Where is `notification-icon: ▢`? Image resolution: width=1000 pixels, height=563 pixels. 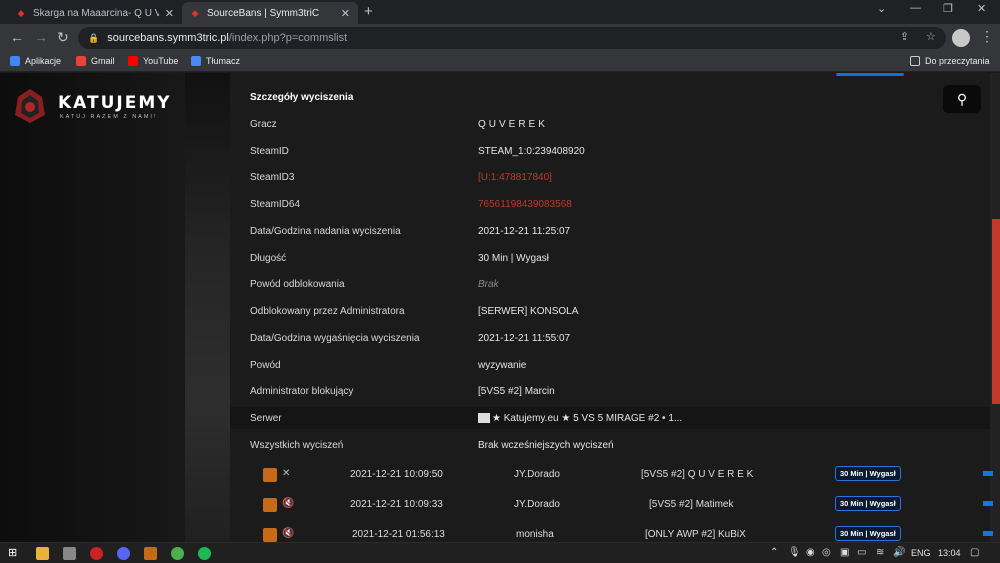
notification-icon: ▢ is located at coordinates (974, 552).